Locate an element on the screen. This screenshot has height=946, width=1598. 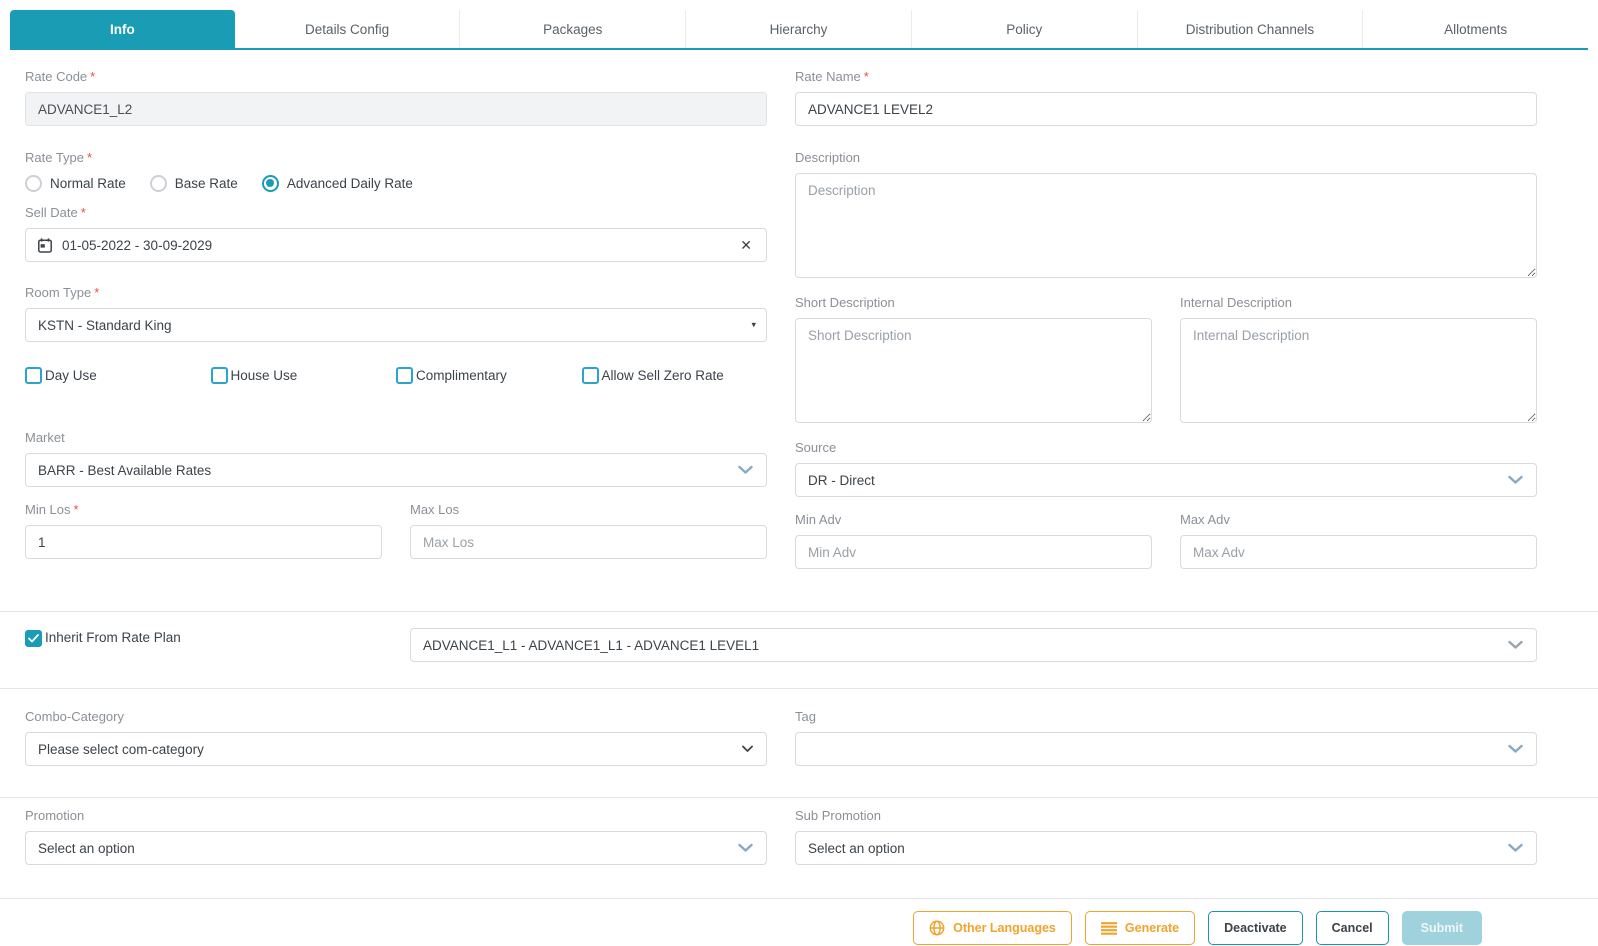
promotion-value: Select an option is located at coordinates (86, 848).